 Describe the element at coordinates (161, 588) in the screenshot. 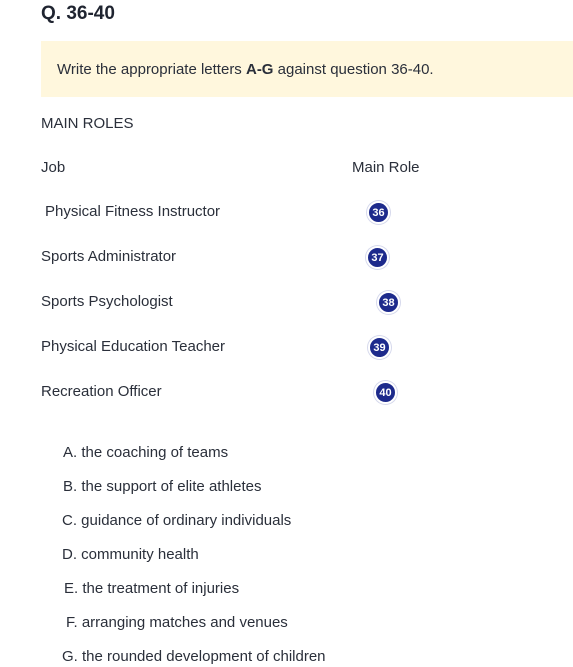

I see `option-text: the treatment of injuries` at that location.